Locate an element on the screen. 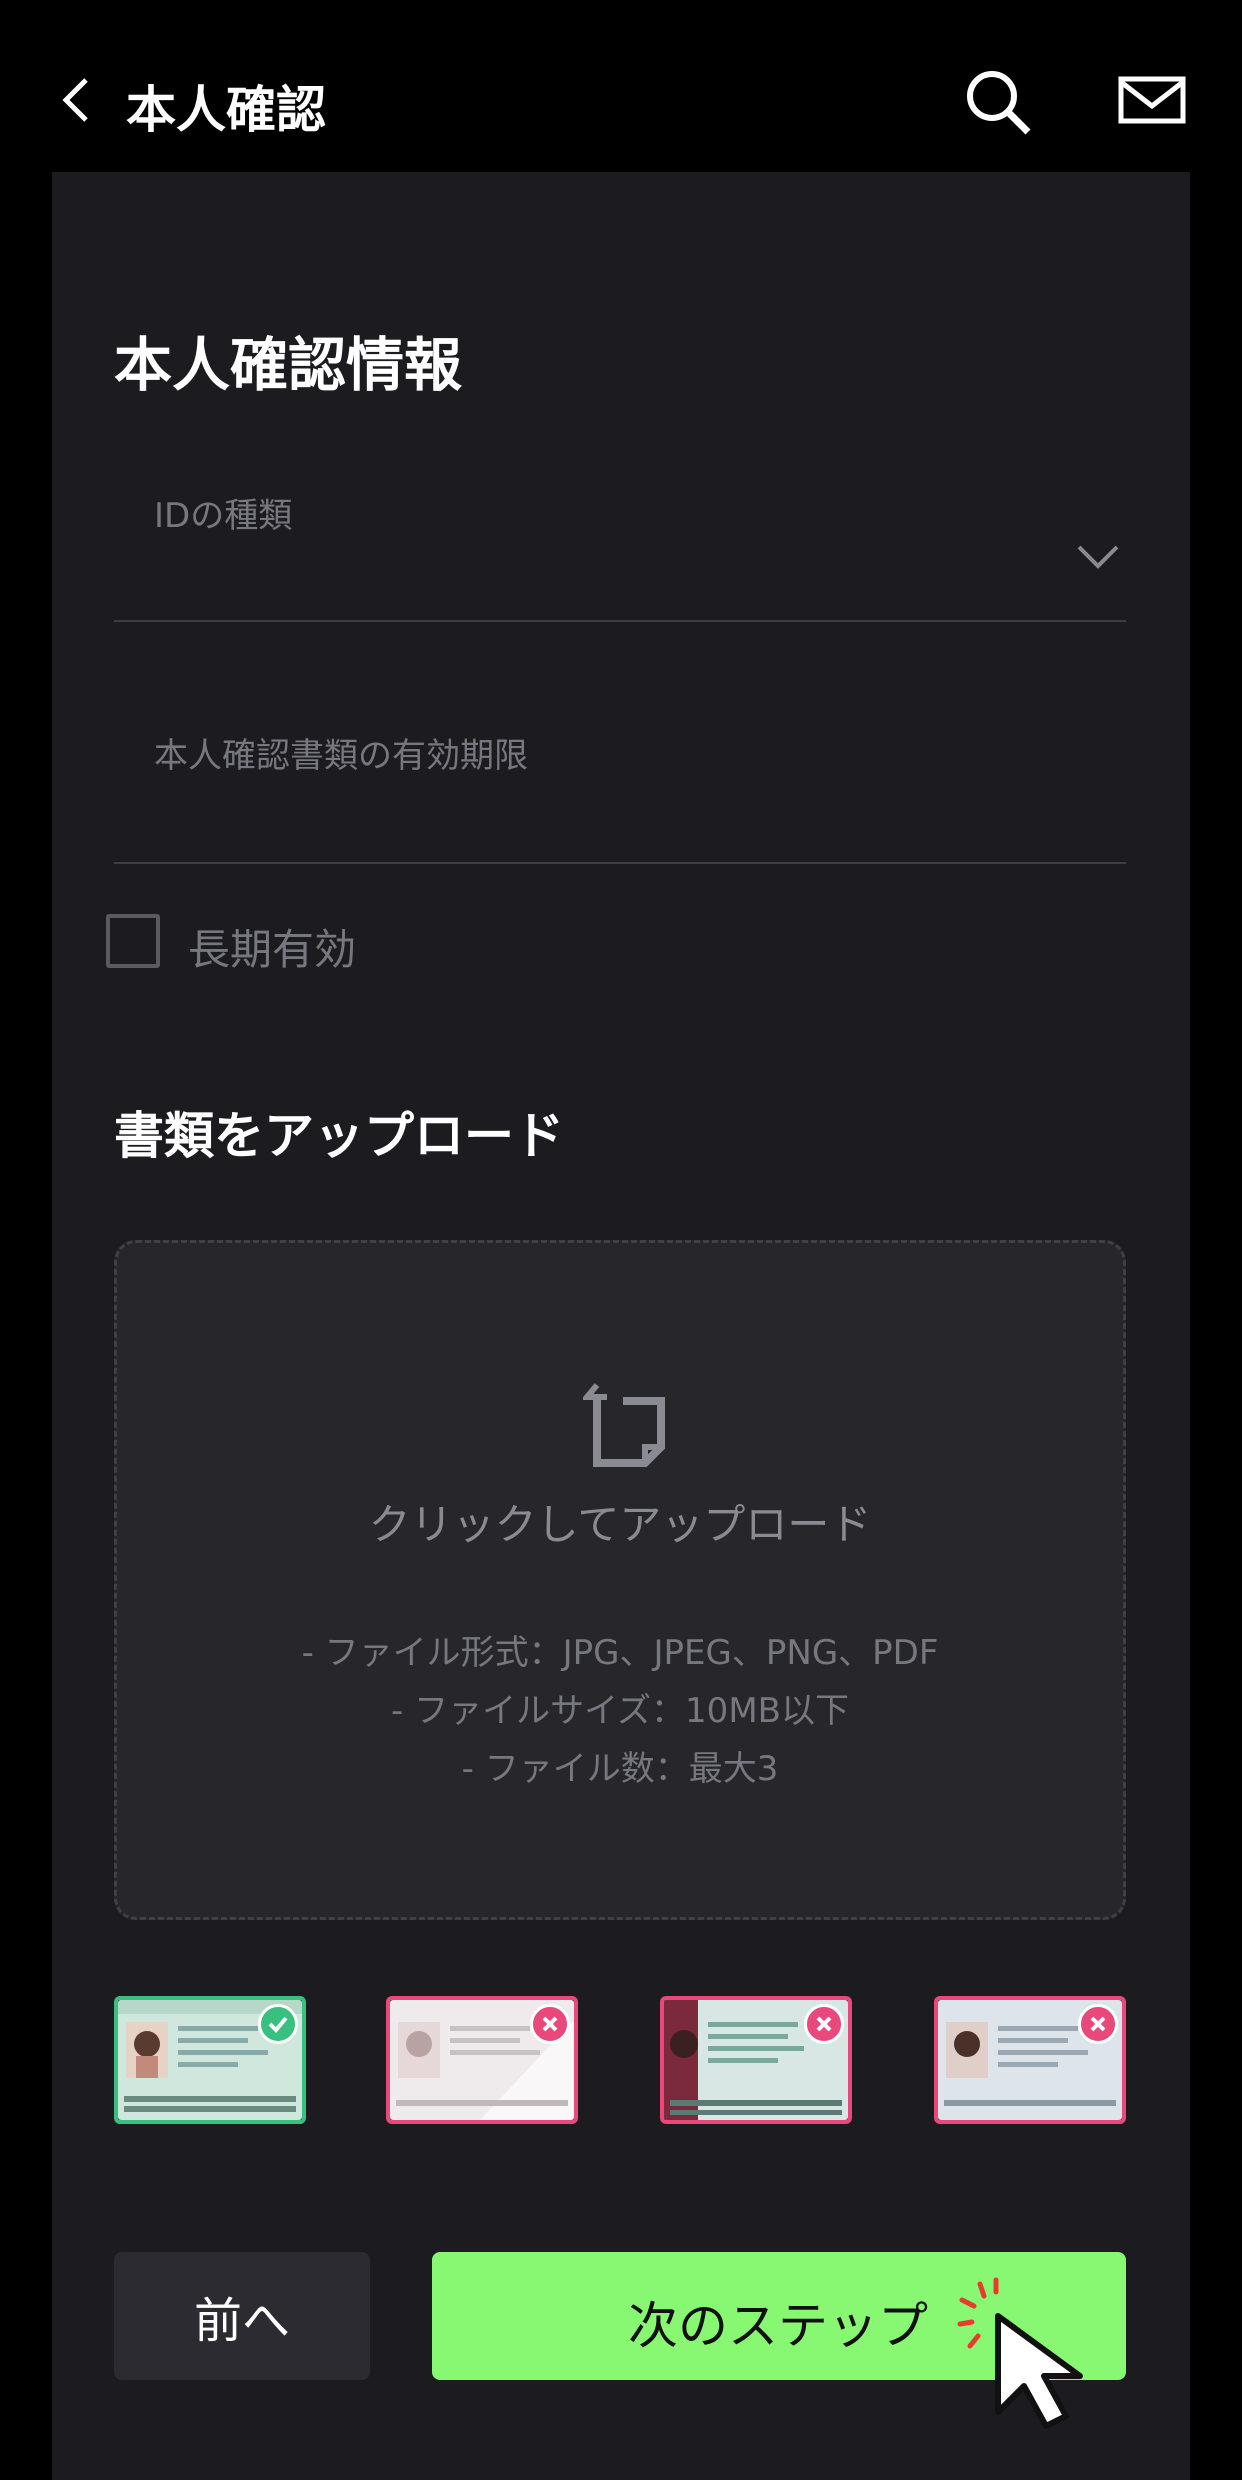 The image size is (1242, 2480). section-title-identity: 本人確認情報 is located at coordinates (288, 365).